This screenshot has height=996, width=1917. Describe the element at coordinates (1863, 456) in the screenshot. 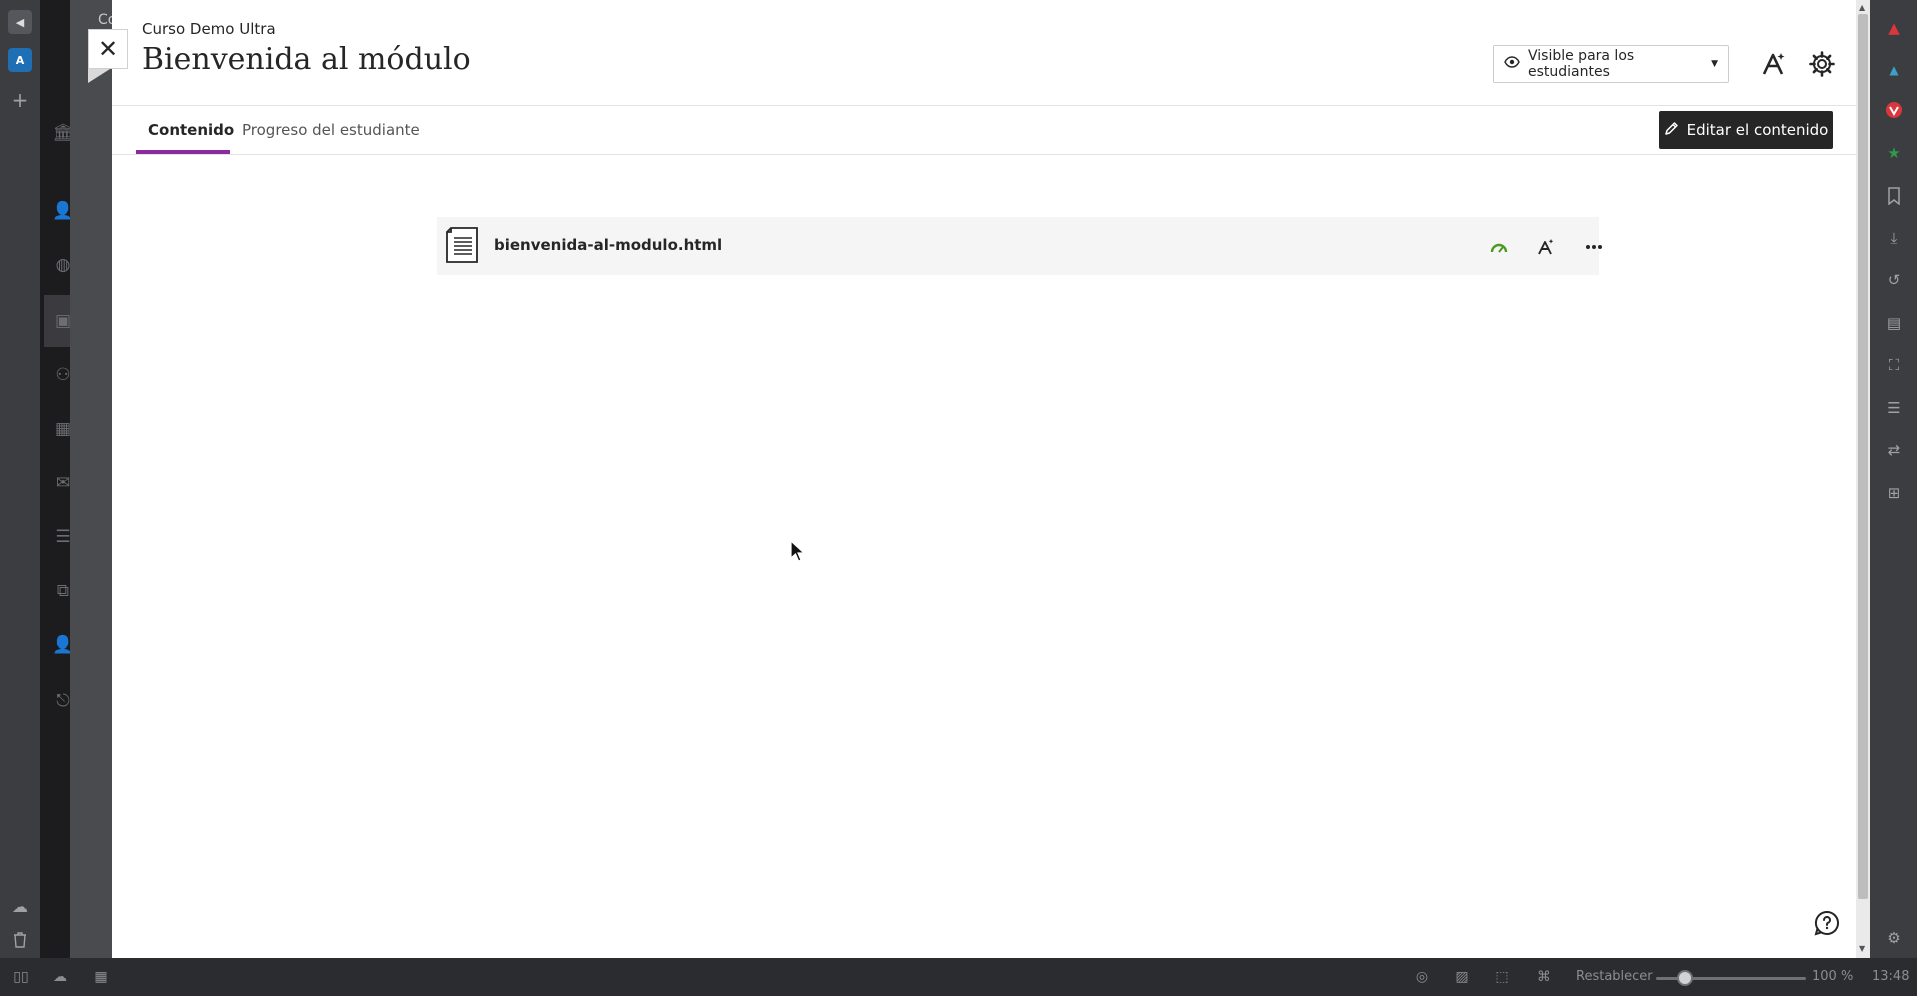

I see `scrollbar-thumb` at that location.